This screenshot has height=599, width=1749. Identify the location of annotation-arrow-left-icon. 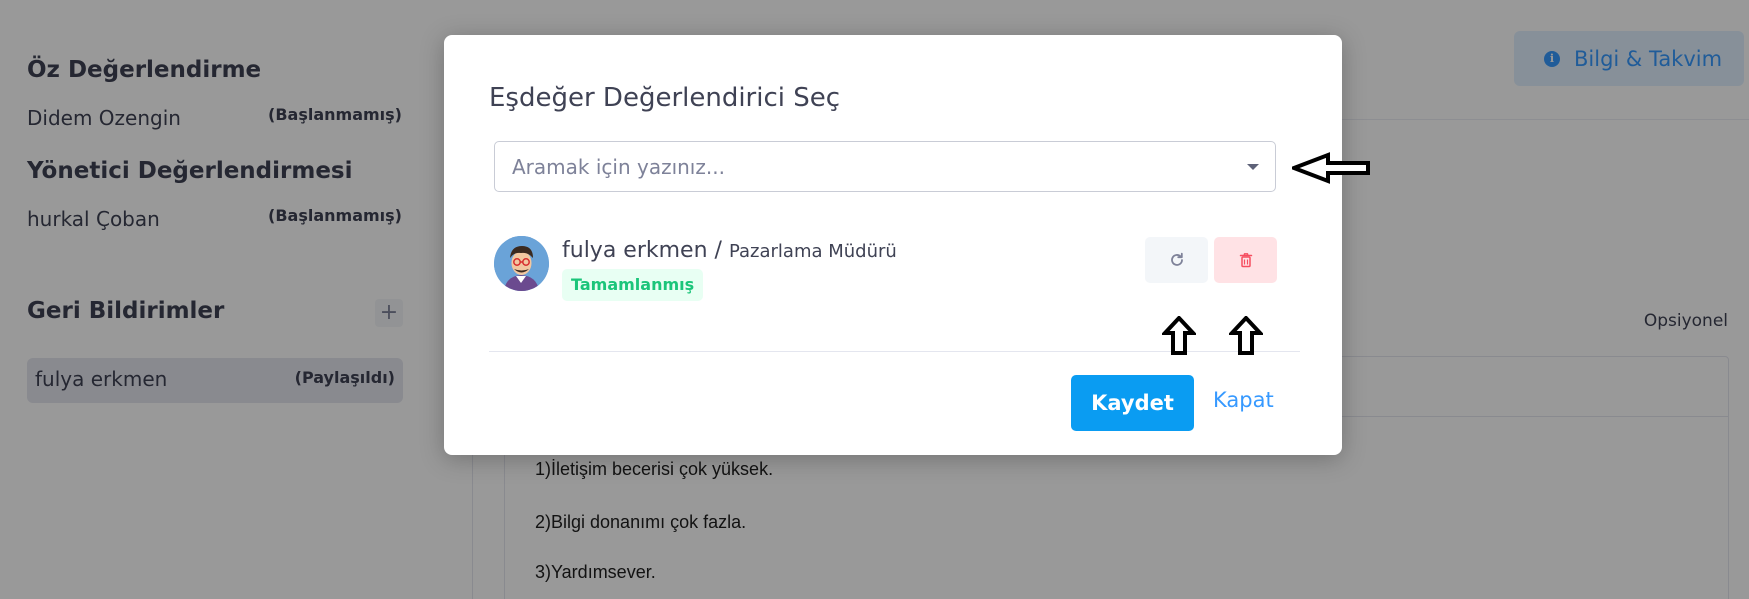
(1331, 168).